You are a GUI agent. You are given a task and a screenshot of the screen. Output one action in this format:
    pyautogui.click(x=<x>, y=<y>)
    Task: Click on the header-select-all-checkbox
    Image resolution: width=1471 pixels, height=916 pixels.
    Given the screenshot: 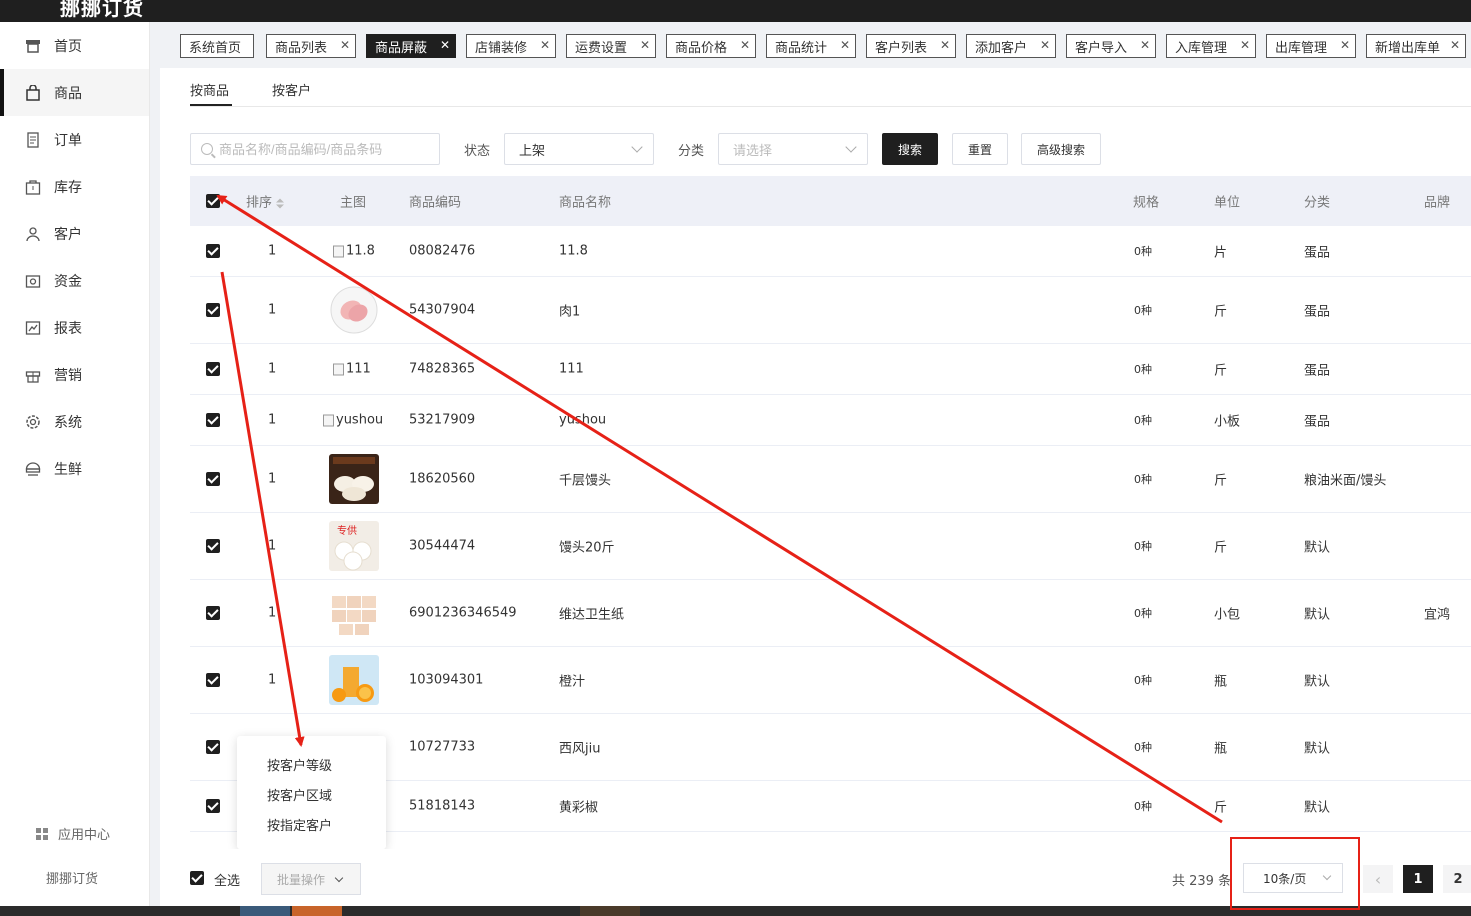 What is the action you would take?
    pyautogui.click(x=213, y=201)
    